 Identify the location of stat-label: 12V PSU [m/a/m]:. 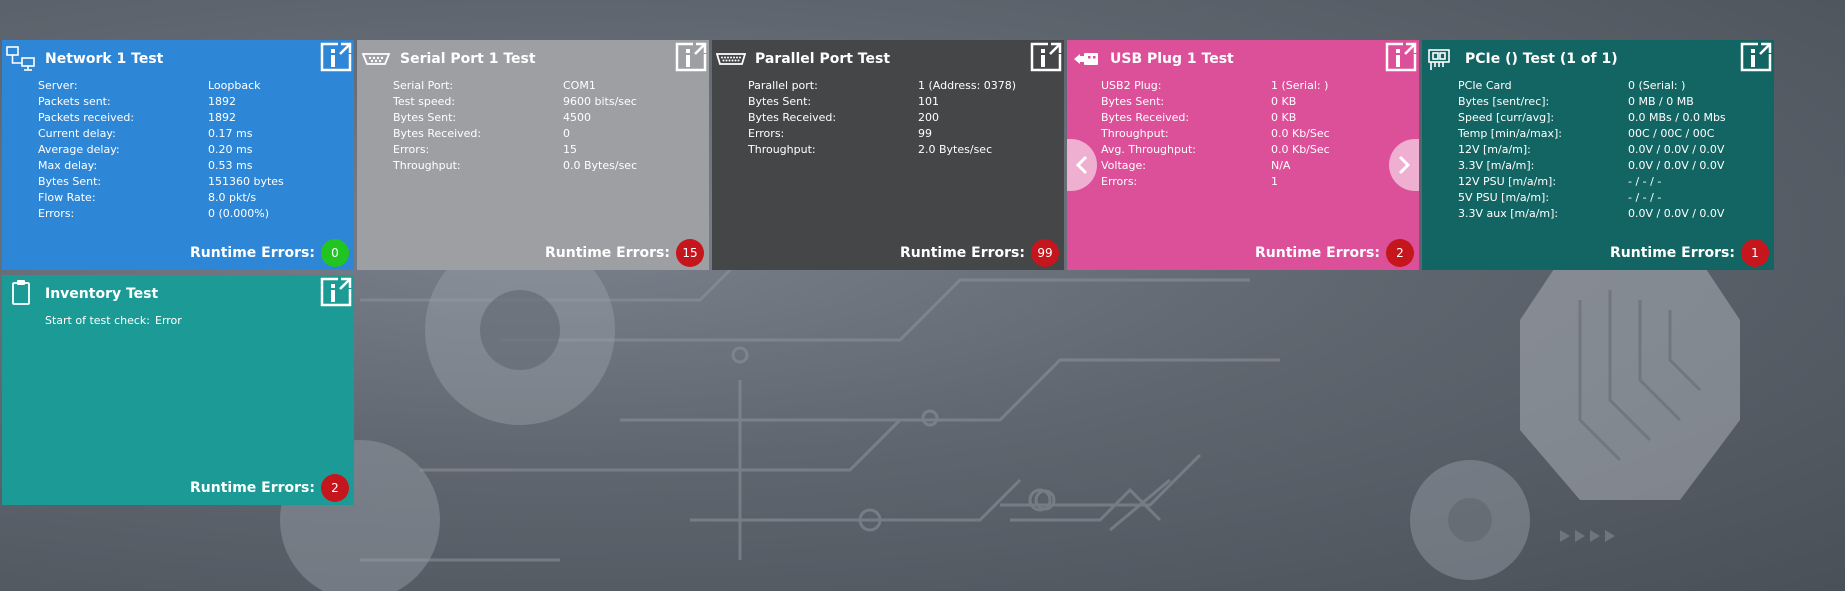
(1507, 181).